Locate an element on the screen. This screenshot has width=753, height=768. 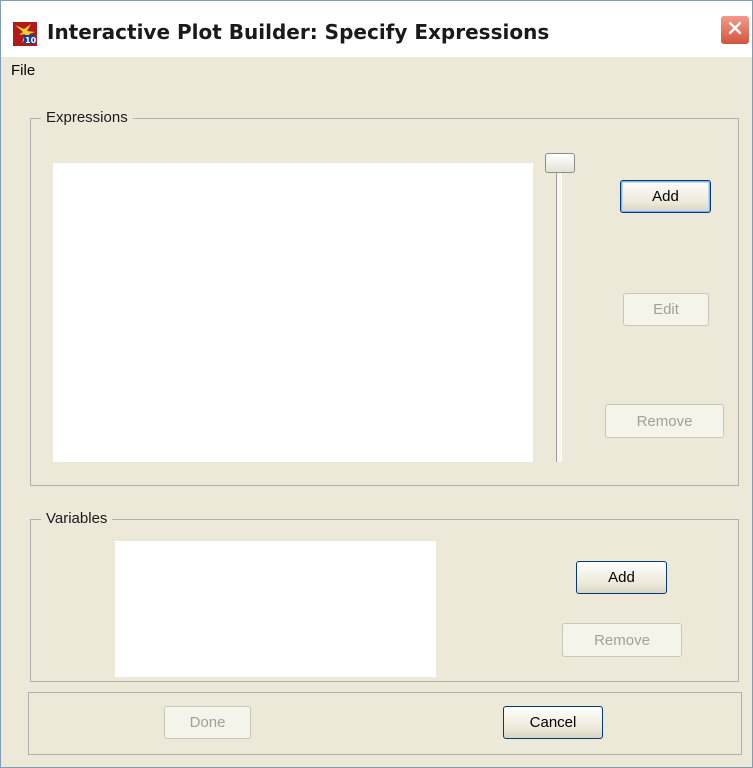
close-icon is located at coordinates (735, 30).